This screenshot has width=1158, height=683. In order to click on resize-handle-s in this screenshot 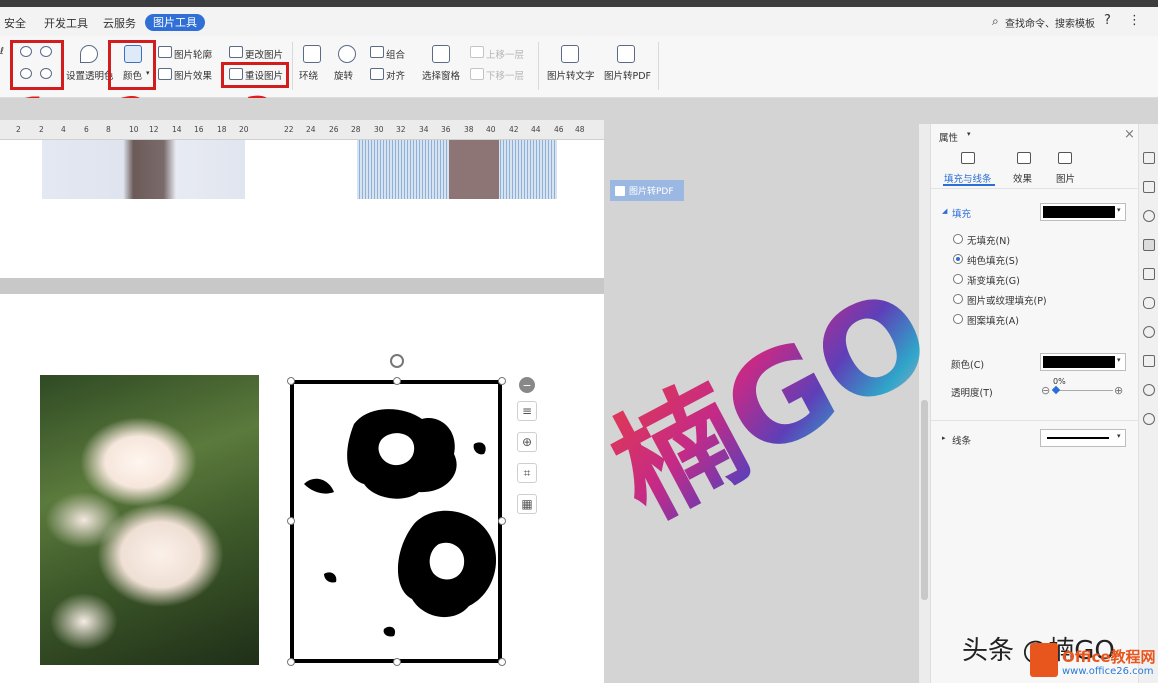, I will do `click(397, 662)`.